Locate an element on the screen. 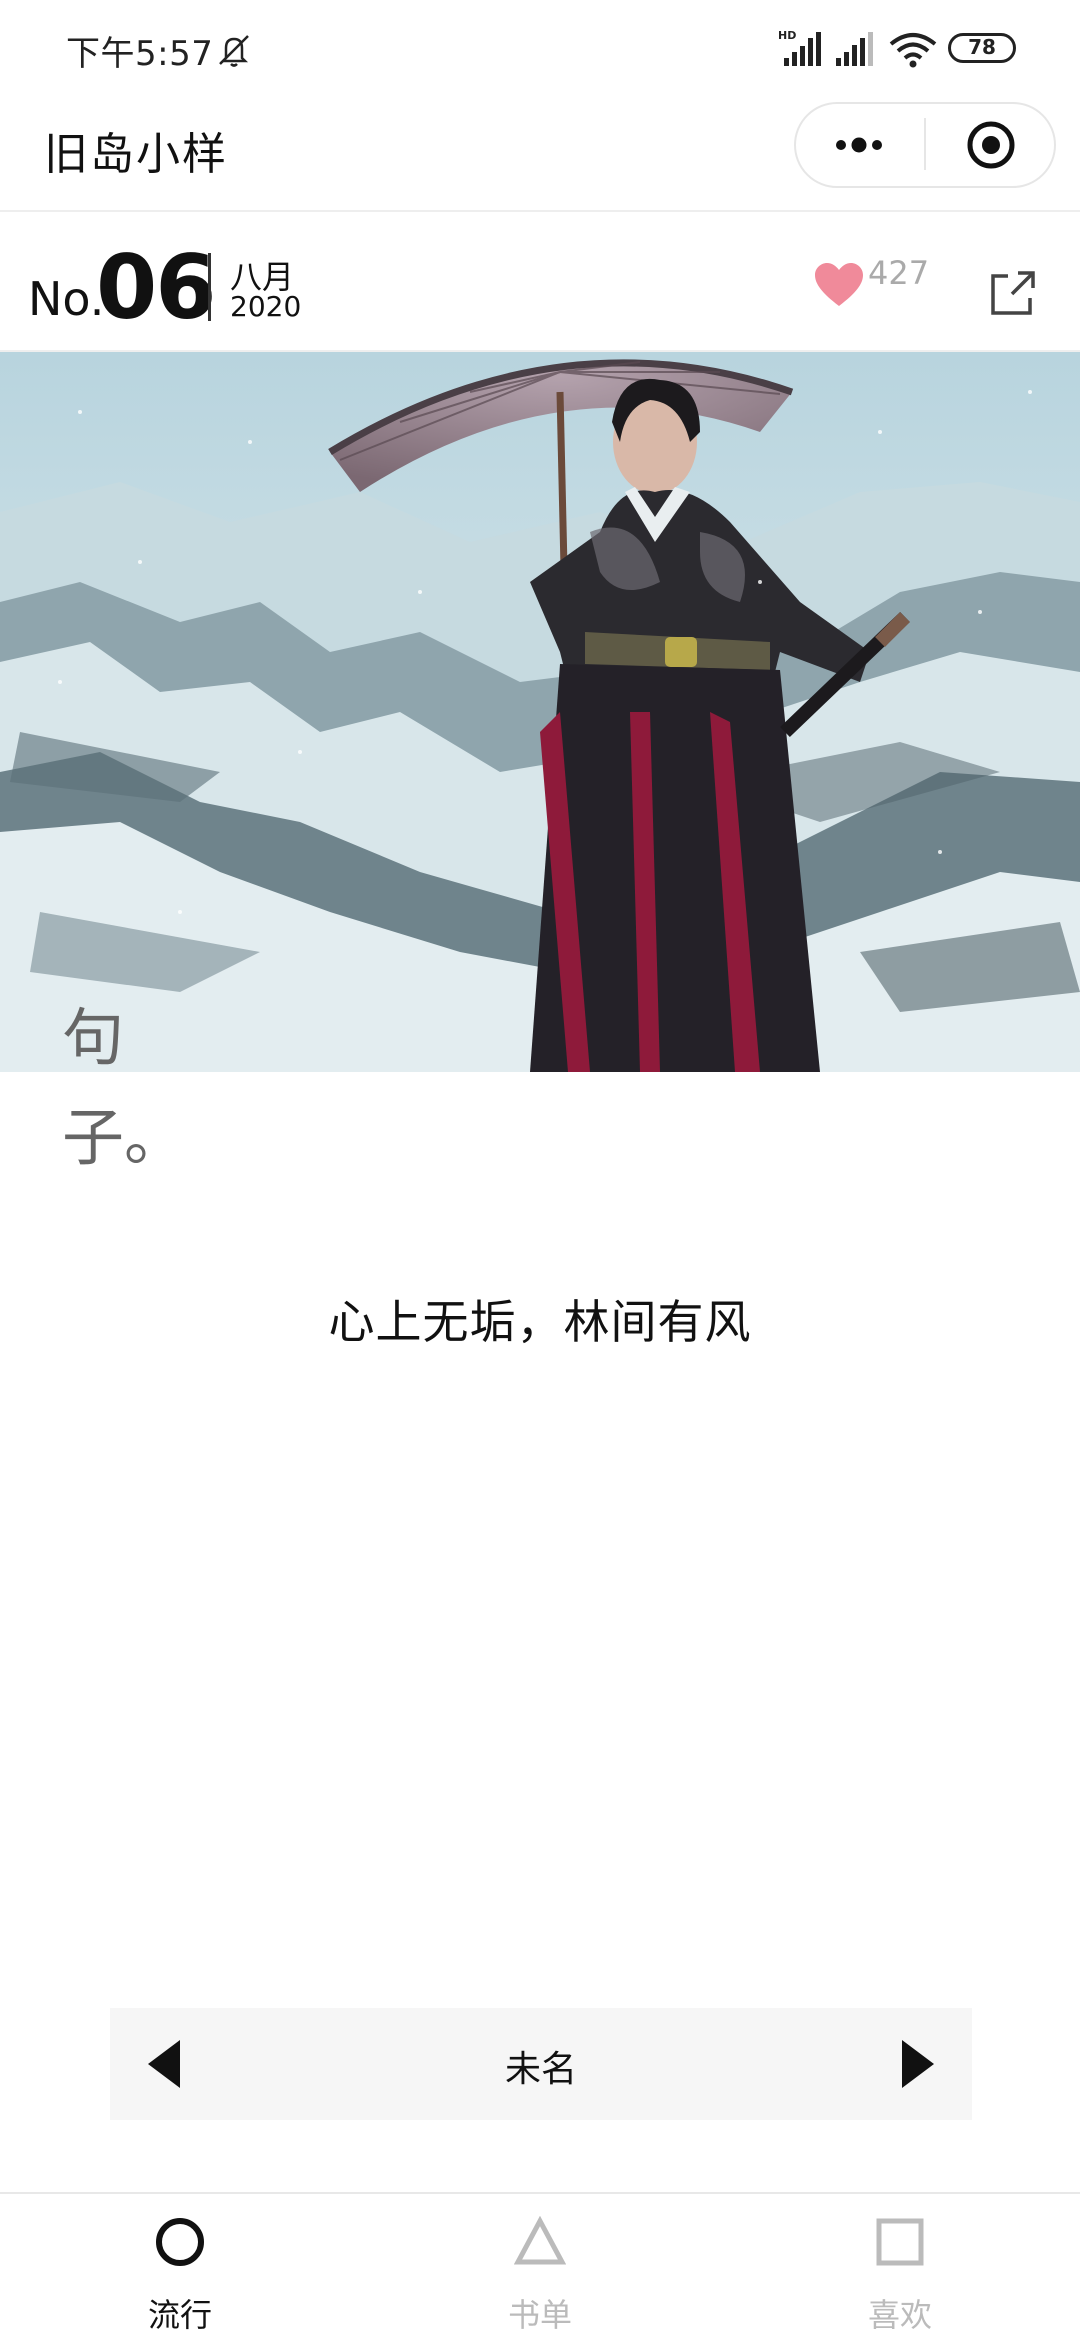 The height and width of the screenshot is (2340, 1080). close-mini-program-button is located at coordinates (991, 145).